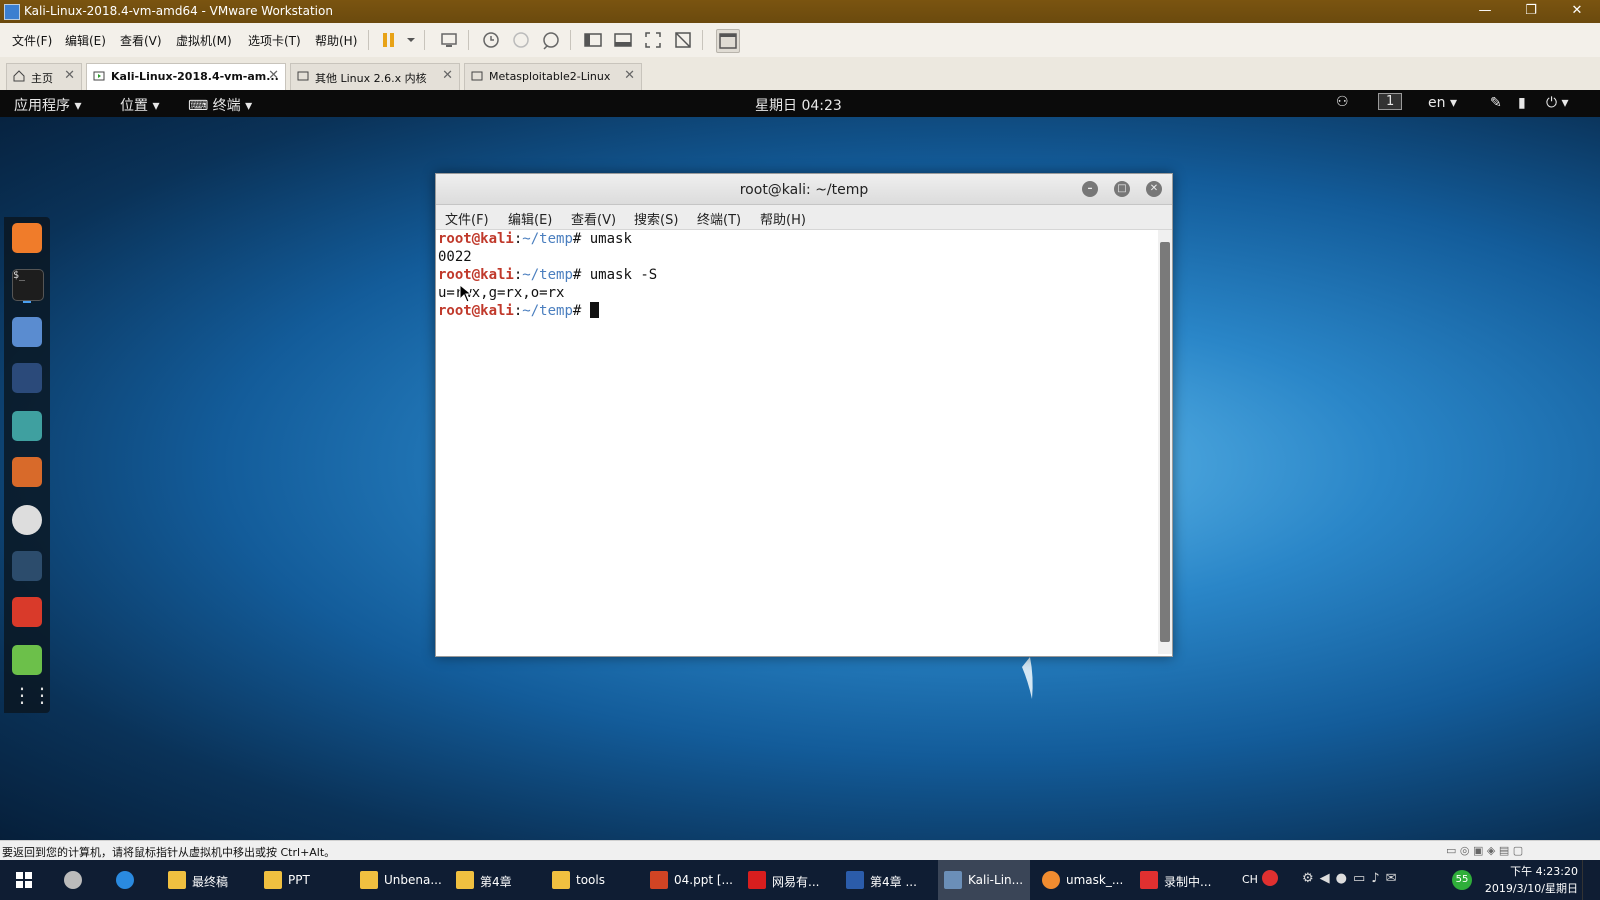 The height and width of the screenshot is (900, 1600). I want to click on menu-view: 查看(V), so click(141, 40).